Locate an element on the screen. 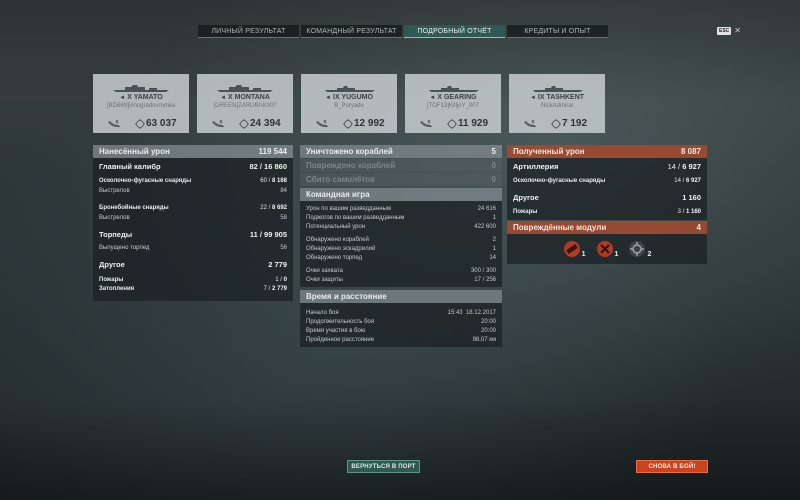  fires-row: Пожары 1 / 0 is located at coordinates (193, 280).